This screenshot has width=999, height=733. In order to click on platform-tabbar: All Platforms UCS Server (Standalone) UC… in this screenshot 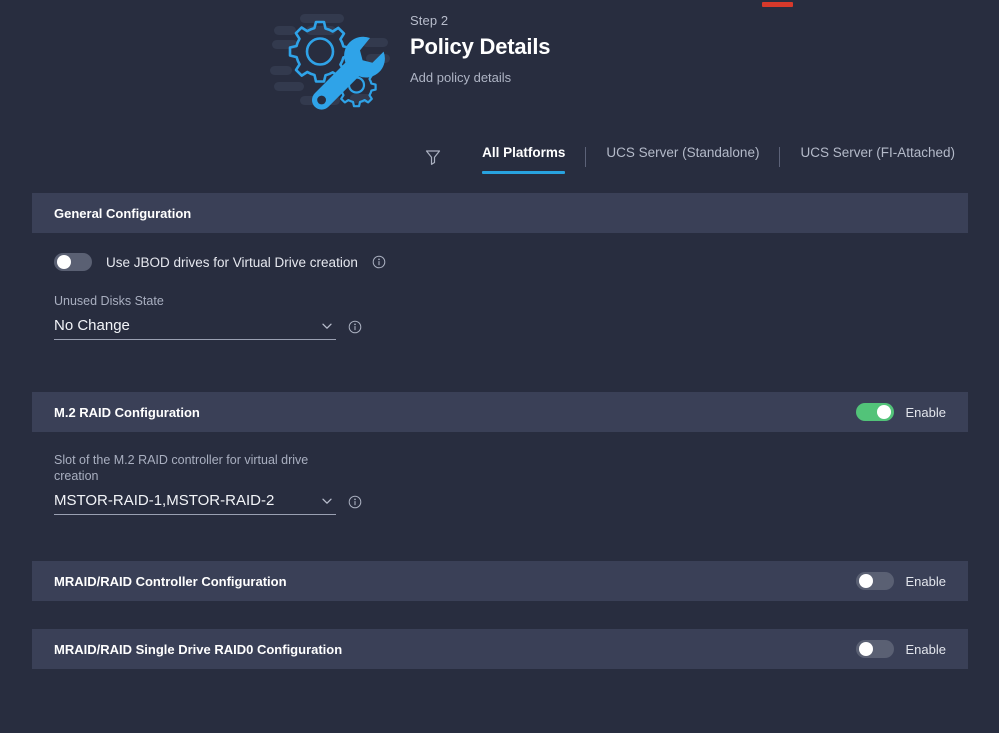, I will do `click(695, 157)`.